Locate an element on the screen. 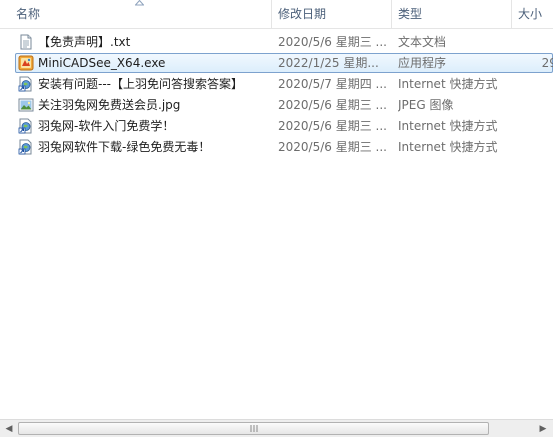 The height and width of the screenshot is (437, 553). file-row: 【免责声明】.txt 2020/5/6 星期三 ... 文本文档 is located at coordinates (284, 42).